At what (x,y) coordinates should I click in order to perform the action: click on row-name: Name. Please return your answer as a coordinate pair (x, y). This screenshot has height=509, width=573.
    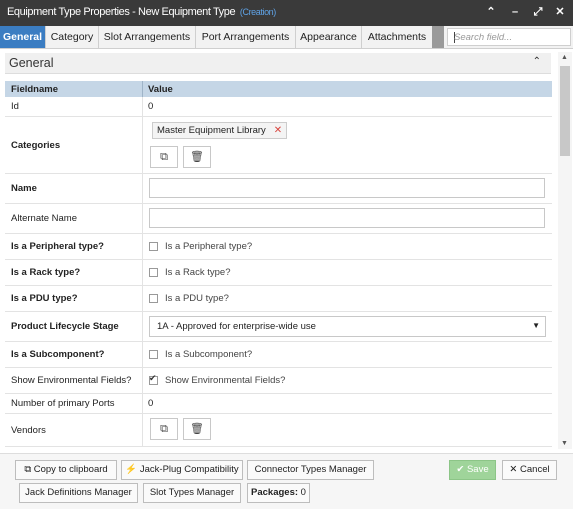
    Looking at the image, I should click on (278, 189).